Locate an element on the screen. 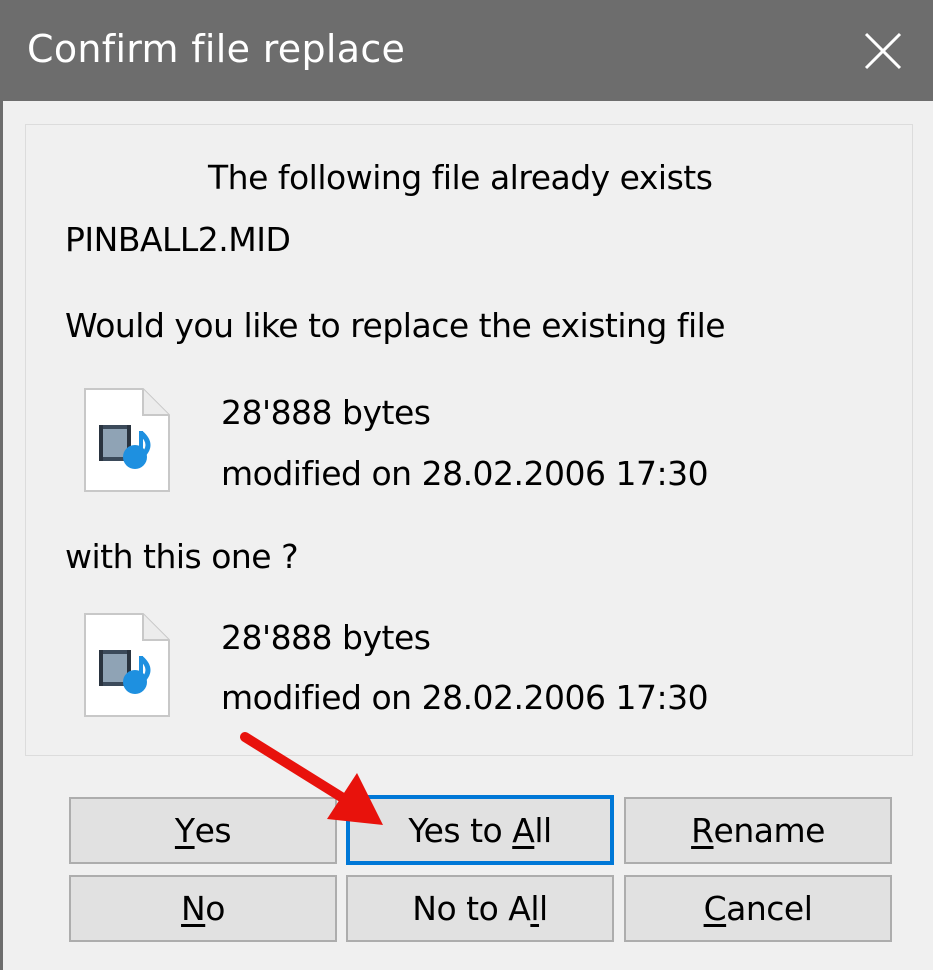  yes-to-all-mnemonic: A is located at coordinates (523, 830).